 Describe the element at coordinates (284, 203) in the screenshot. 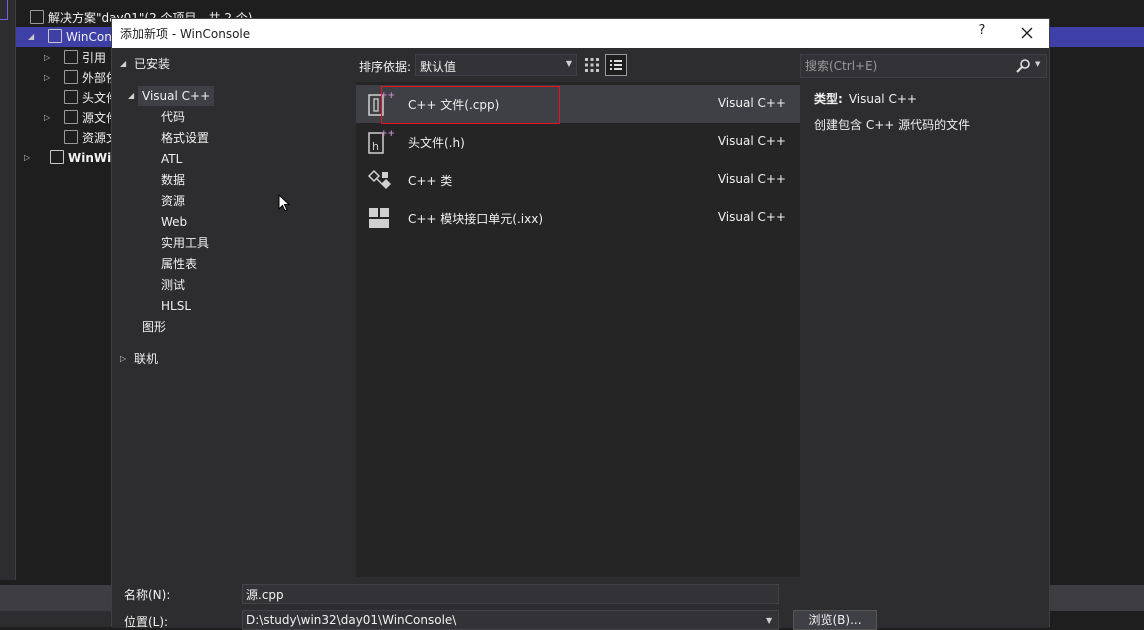

I see `mouse-cursor-icon` at that location.